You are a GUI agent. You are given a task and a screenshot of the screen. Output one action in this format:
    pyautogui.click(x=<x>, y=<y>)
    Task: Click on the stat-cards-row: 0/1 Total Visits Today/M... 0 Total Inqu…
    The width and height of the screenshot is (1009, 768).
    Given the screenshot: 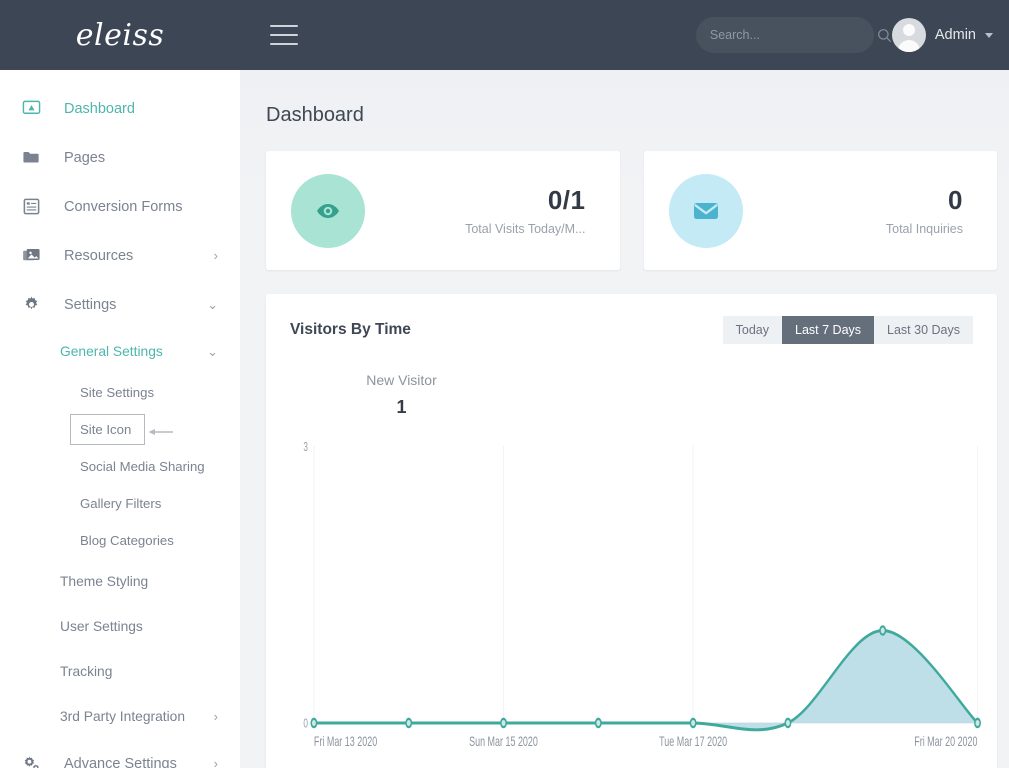 What is the action you would take?
    pyautogui.click(x=631, y=210)
    